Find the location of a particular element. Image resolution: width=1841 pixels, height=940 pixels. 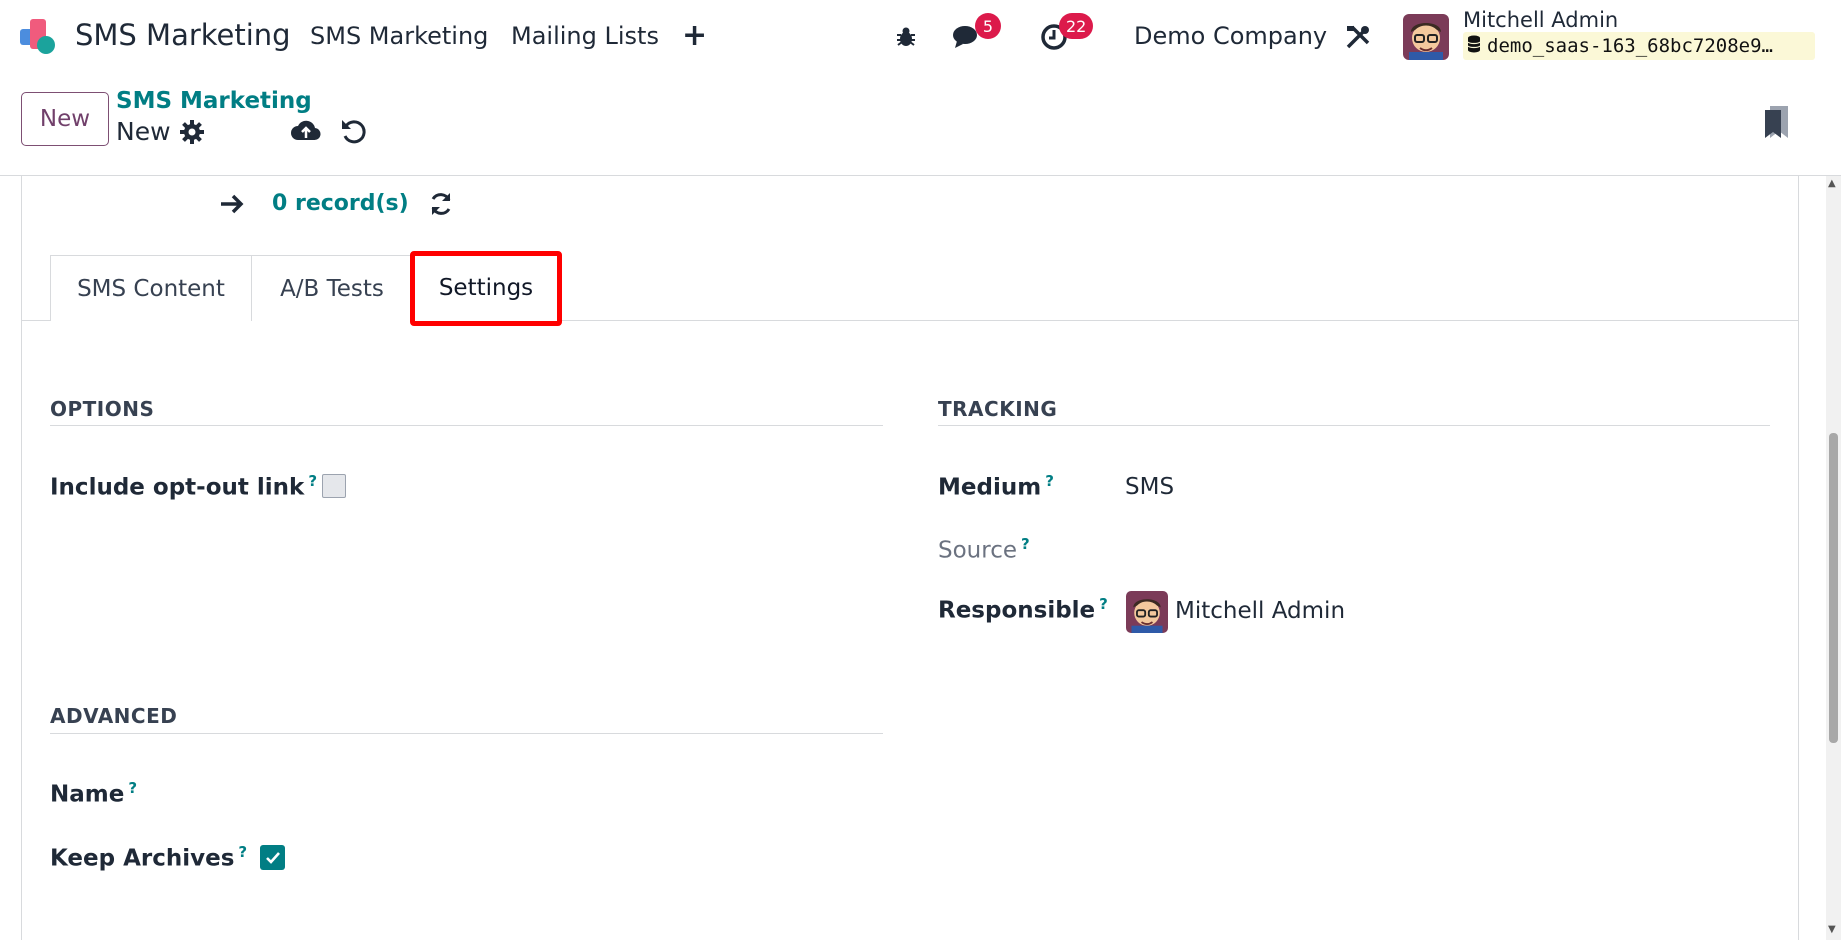

name-label: Name? is located at coordinates (94, 793).